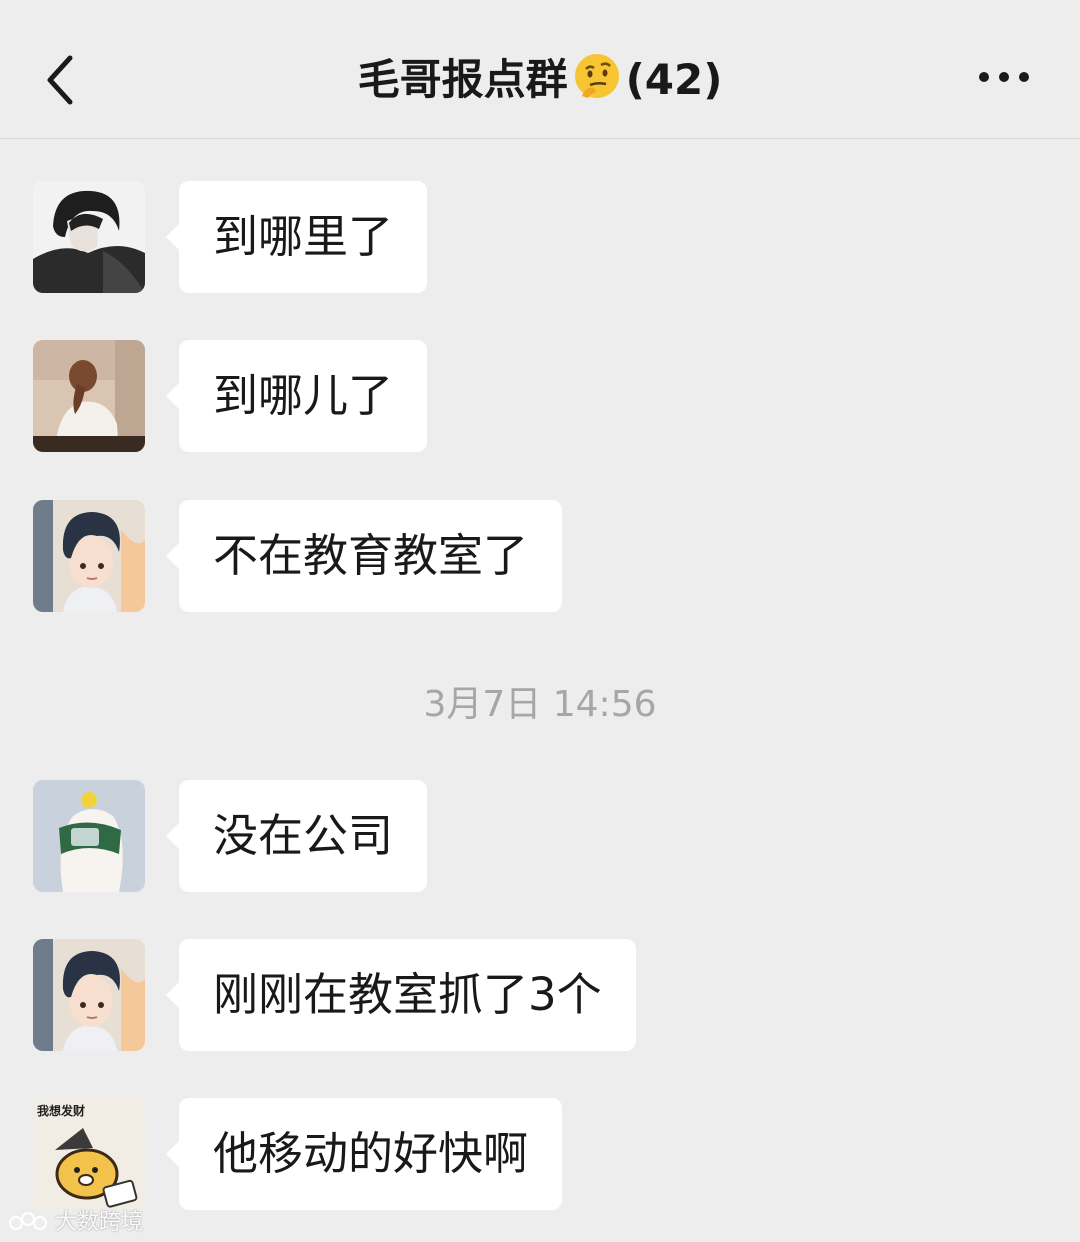  I want to click on message-bubble: 没在公司, so click(296, 836).